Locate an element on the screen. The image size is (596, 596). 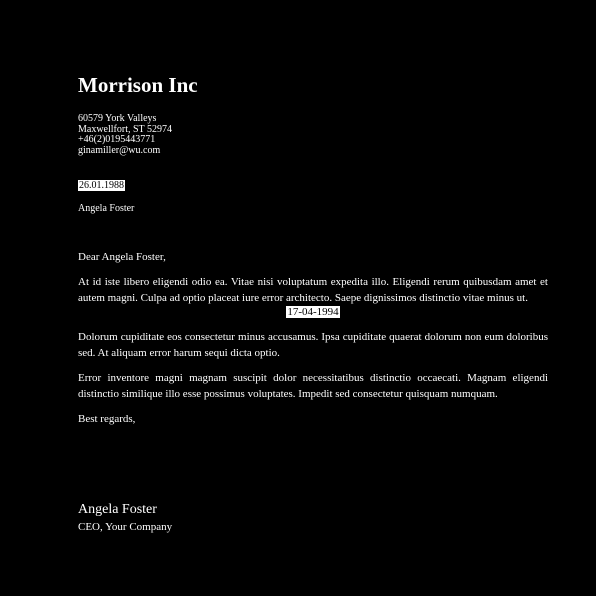
signature-name: Angela Foster is located at coordinates (117, 509).